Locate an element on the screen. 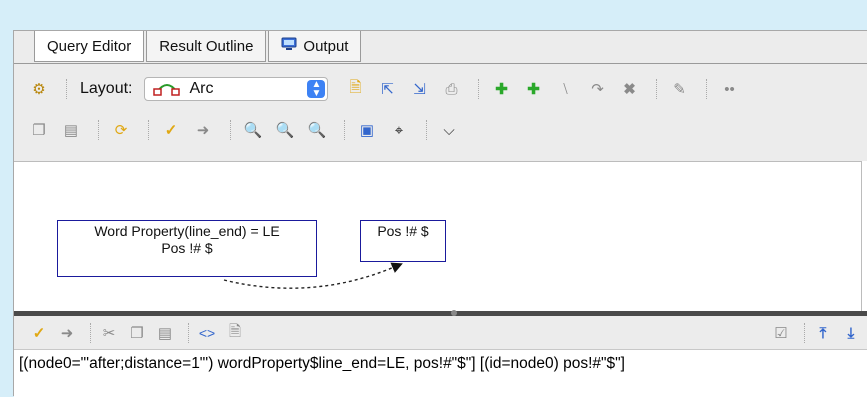 This screenshot has height=397, width=867. tab-label: Output is located at coordinates (326, 46).